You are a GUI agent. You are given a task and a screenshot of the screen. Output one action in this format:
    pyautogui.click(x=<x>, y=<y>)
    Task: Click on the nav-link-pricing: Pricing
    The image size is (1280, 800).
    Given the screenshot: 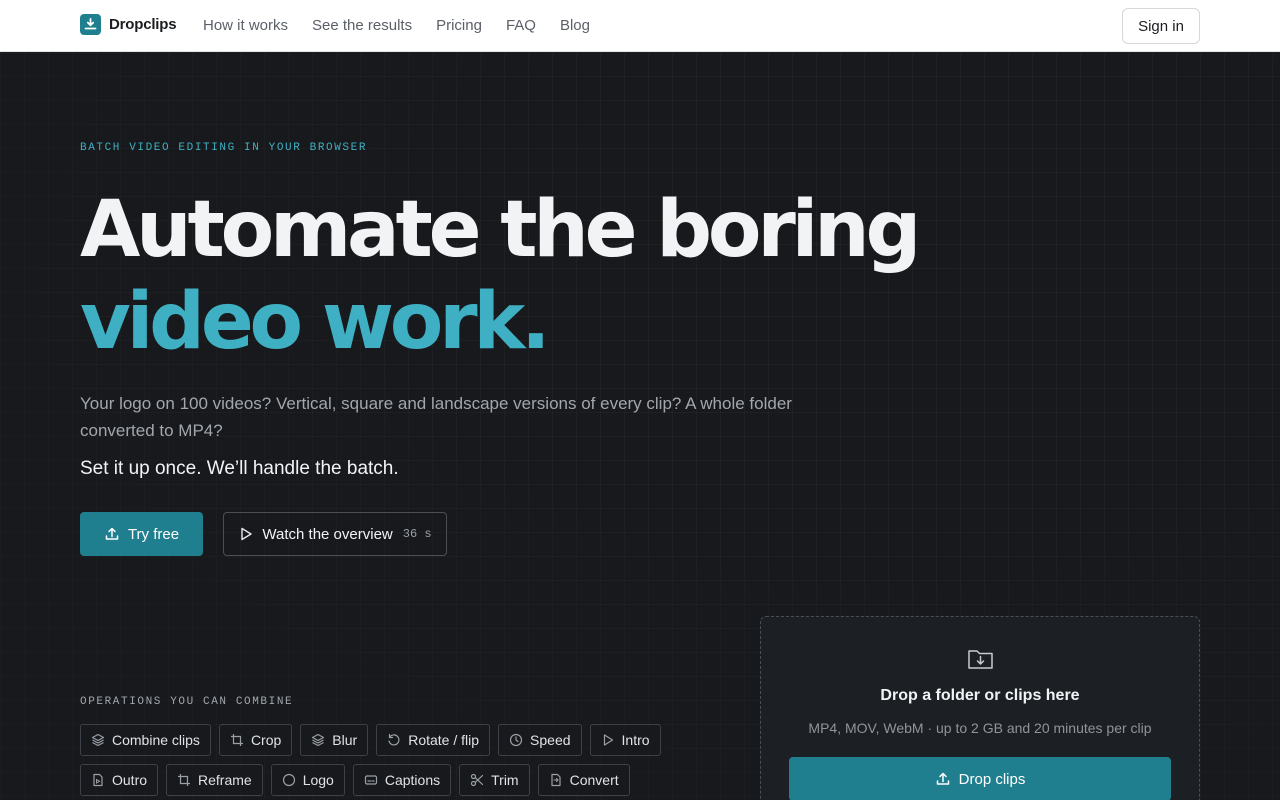 What is the action you would take?
    pyautogui.click(x=459, y=25)
    